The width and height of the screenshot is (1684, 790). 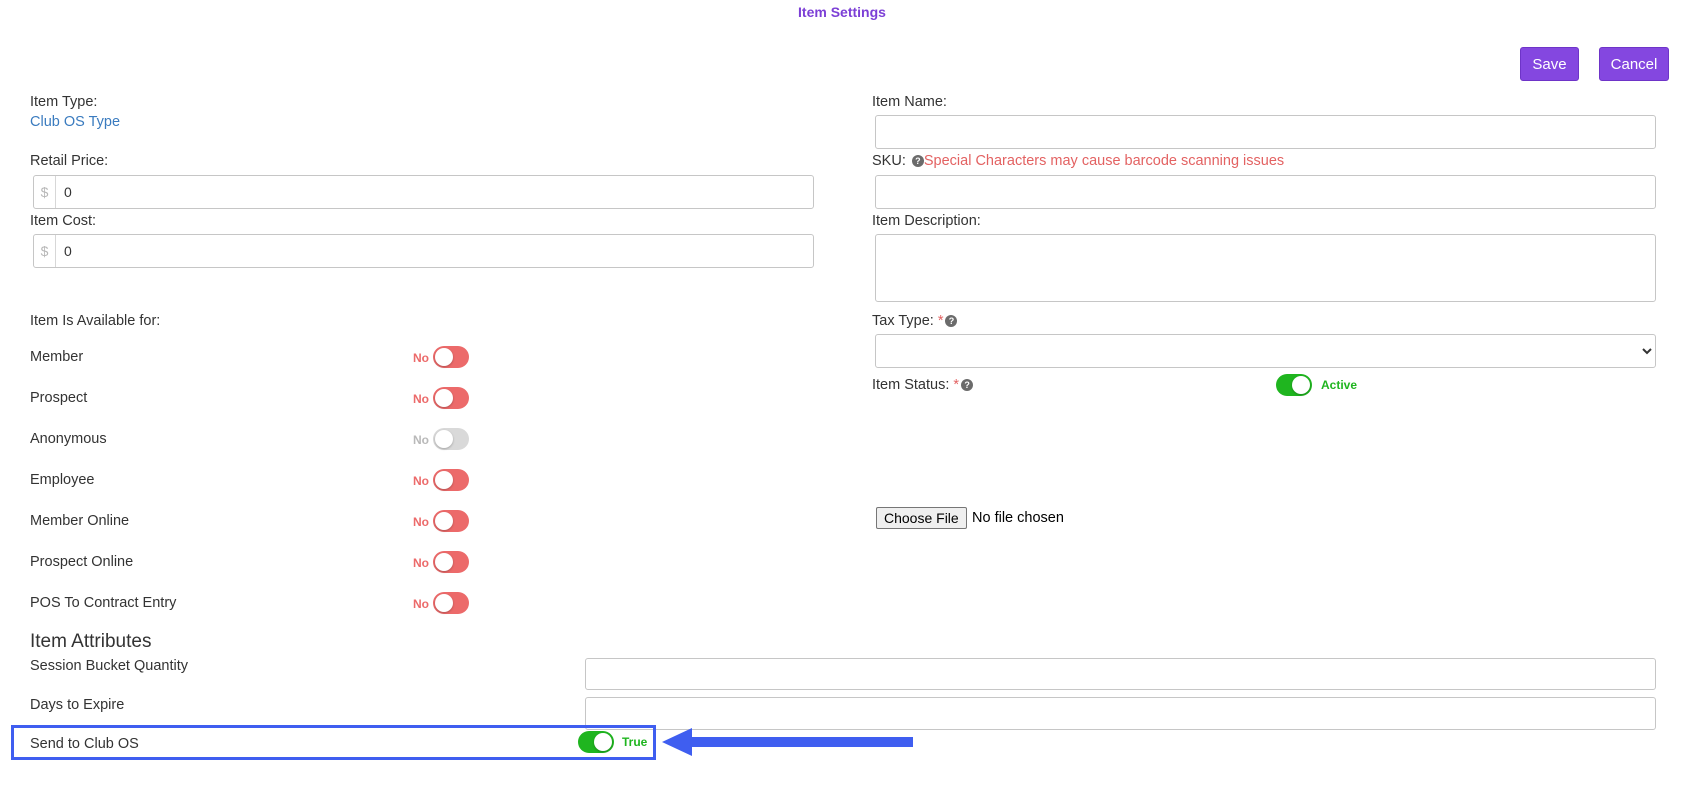 What do you see at coordinates (84, 744) in the screenshot?
I see `send-to-club-label: Send to Club OS` at bounding box center [84, 744].